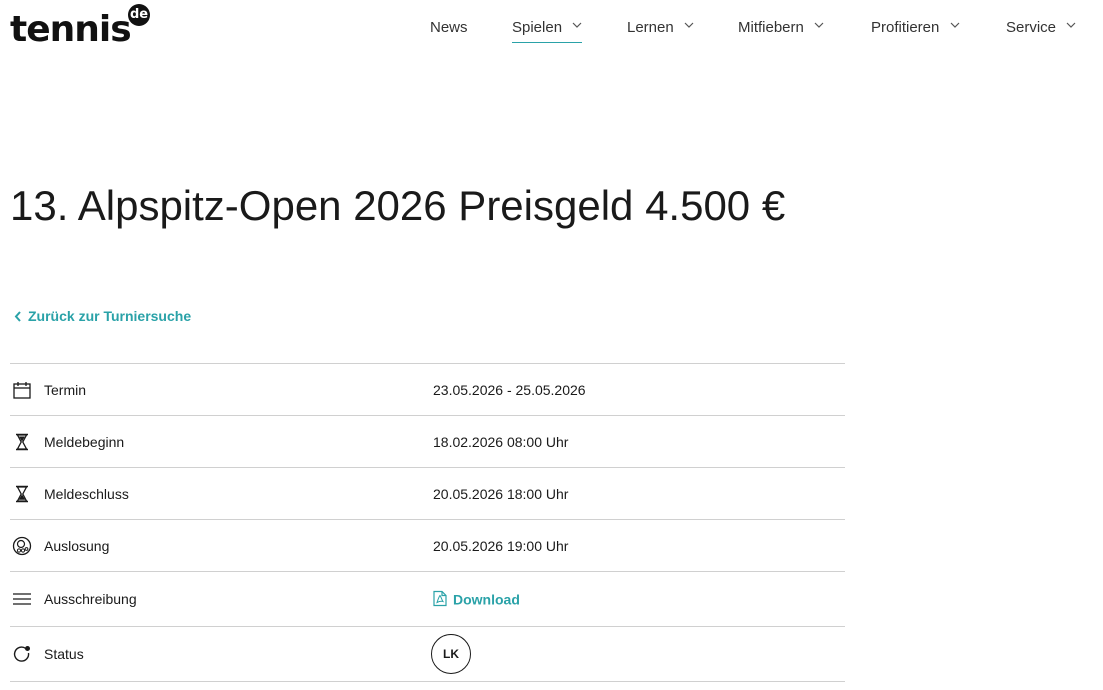 The image size is (1103, 690). Describe the element at coordinates (64, 654) in the screenshot. I see `detail-label: Status` at that location.